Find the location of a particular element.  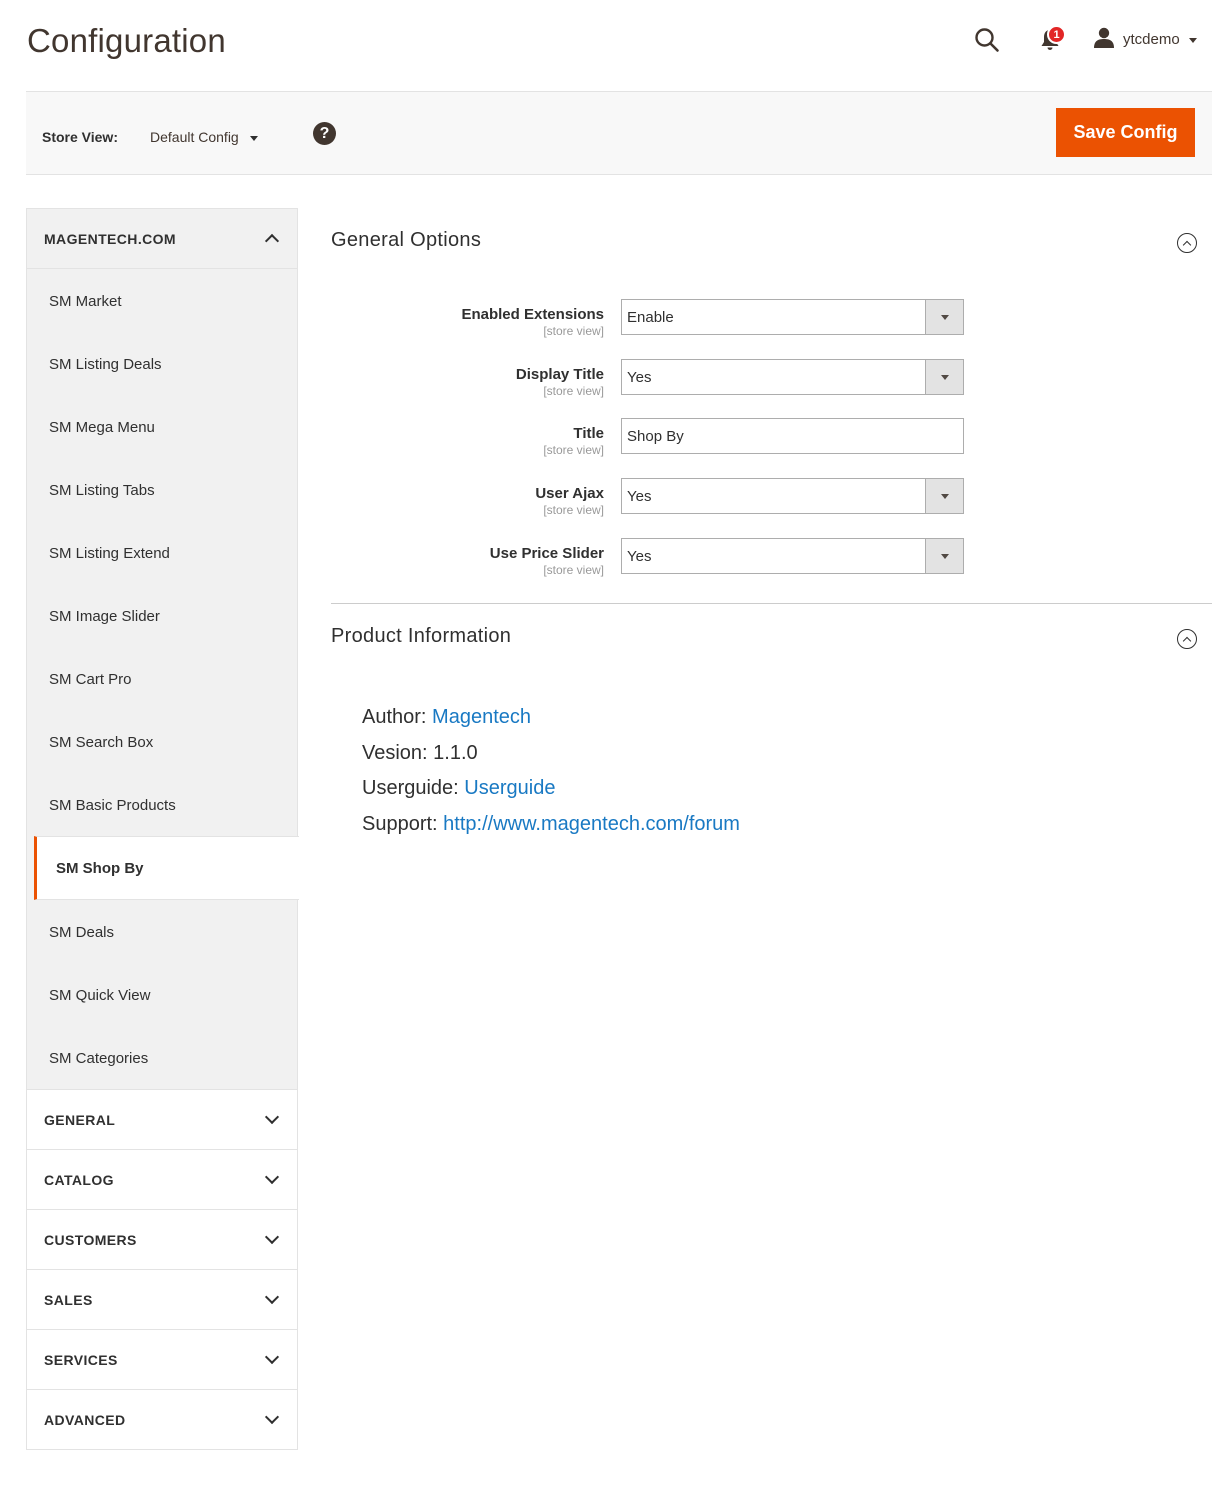

field-label-text: Enabled Extensions is located at coordinates (532, 314).